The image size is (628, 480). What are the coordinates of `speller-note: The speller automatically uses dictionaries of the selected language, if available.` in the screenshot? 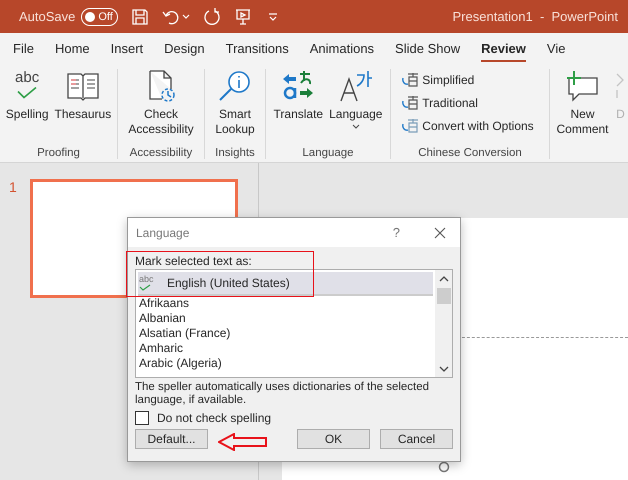 It's located at (282, 394).